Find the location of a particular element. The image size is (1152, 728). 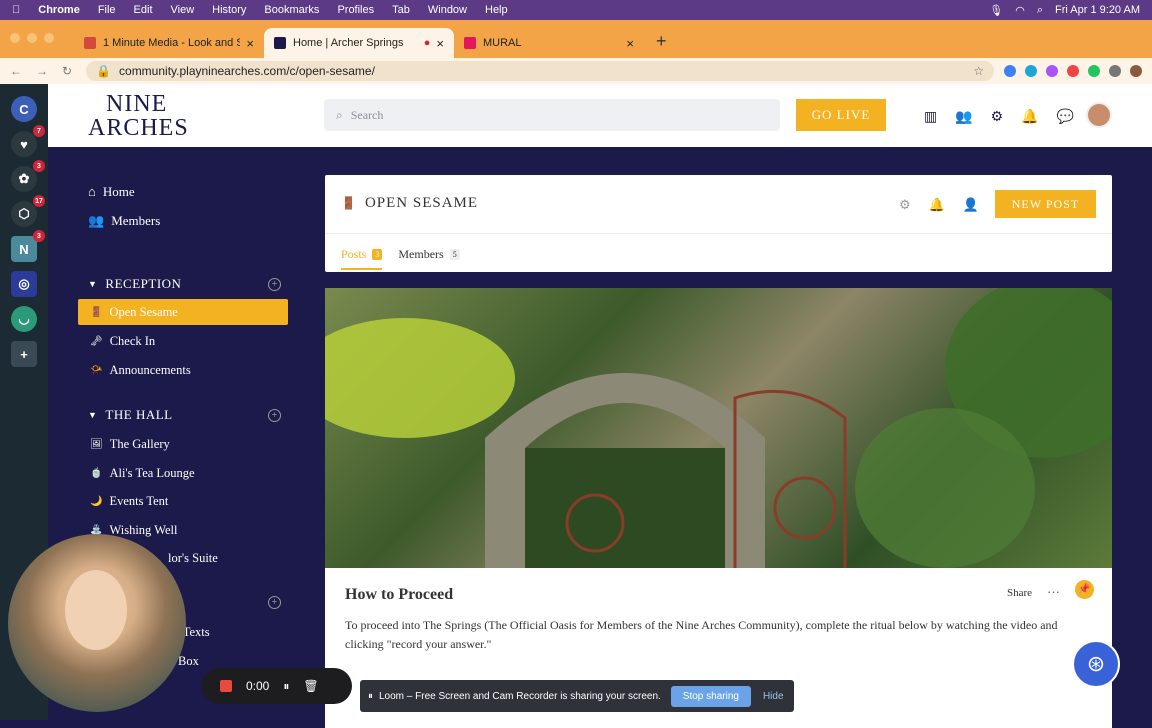

leaderboard-icon: ▥ is located at coordinates (930, 116).